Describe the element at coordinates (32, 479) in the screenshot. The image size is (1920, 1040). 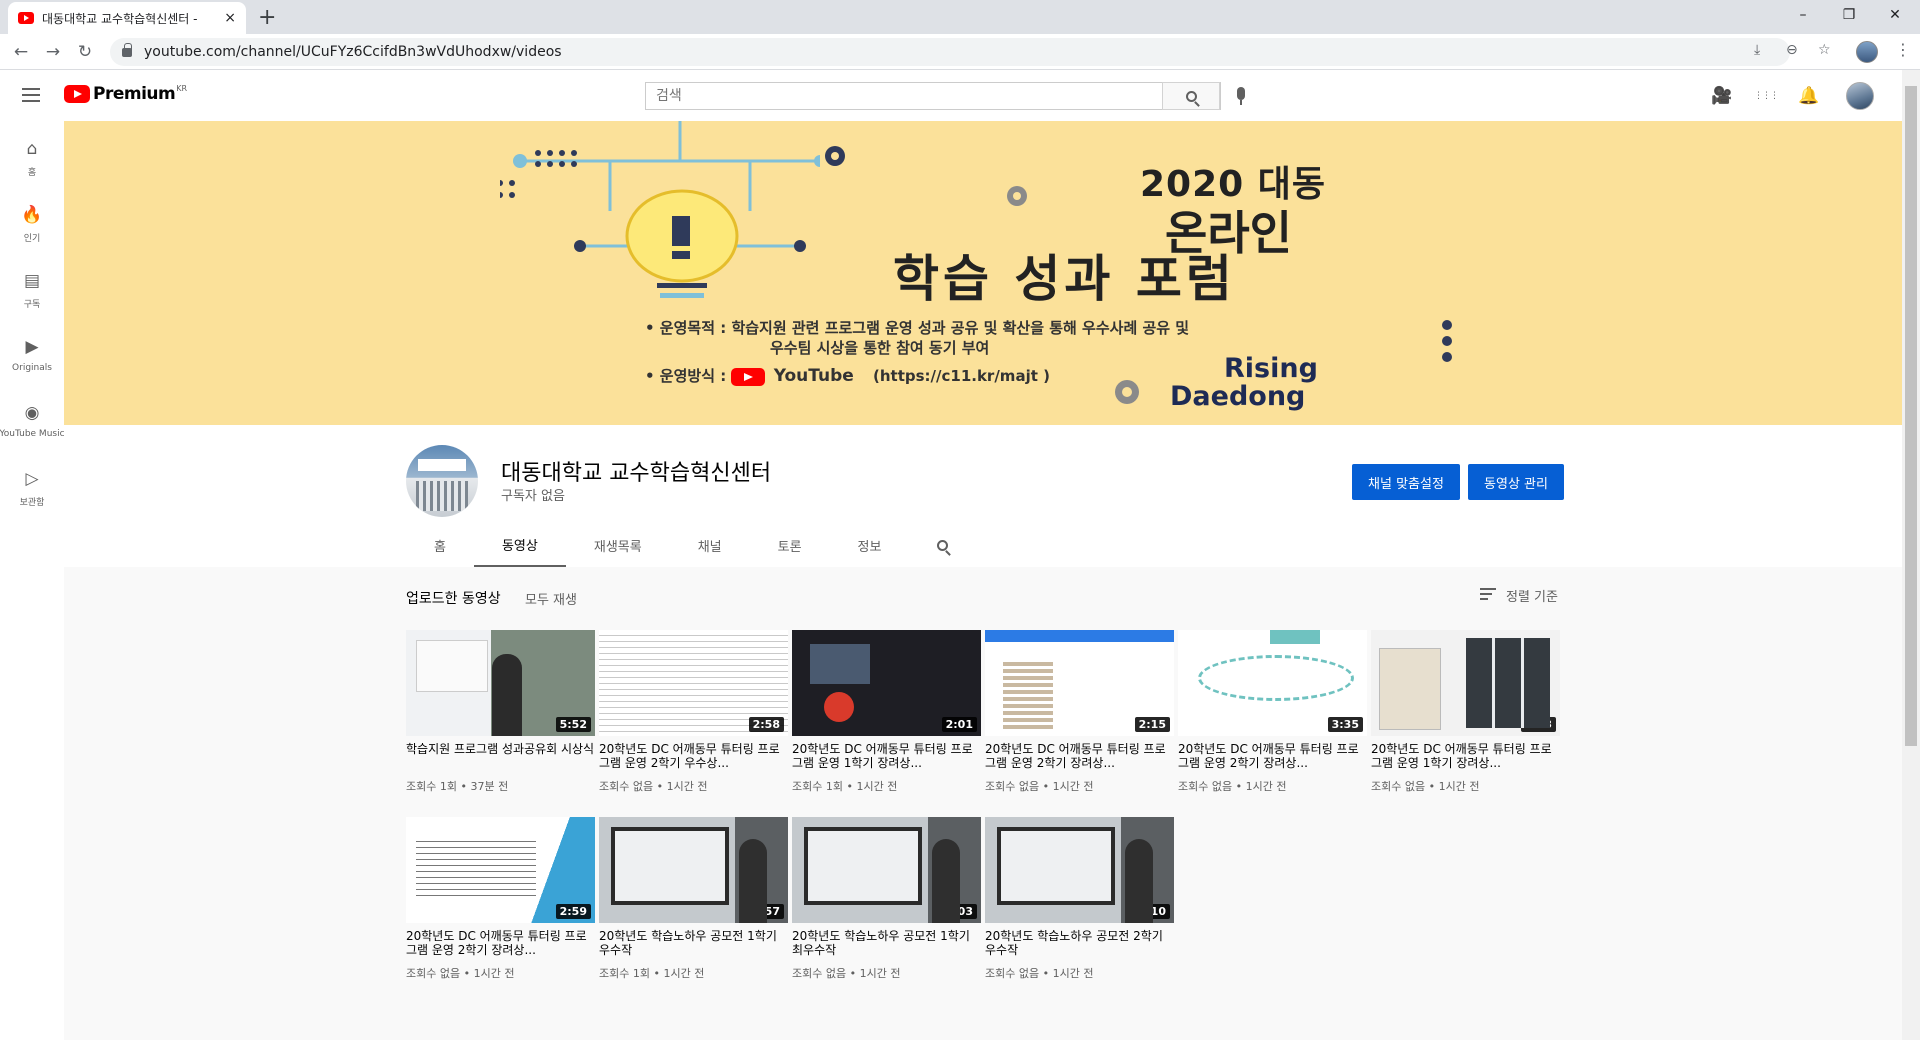
I see `library-icon: ▷` at that location.